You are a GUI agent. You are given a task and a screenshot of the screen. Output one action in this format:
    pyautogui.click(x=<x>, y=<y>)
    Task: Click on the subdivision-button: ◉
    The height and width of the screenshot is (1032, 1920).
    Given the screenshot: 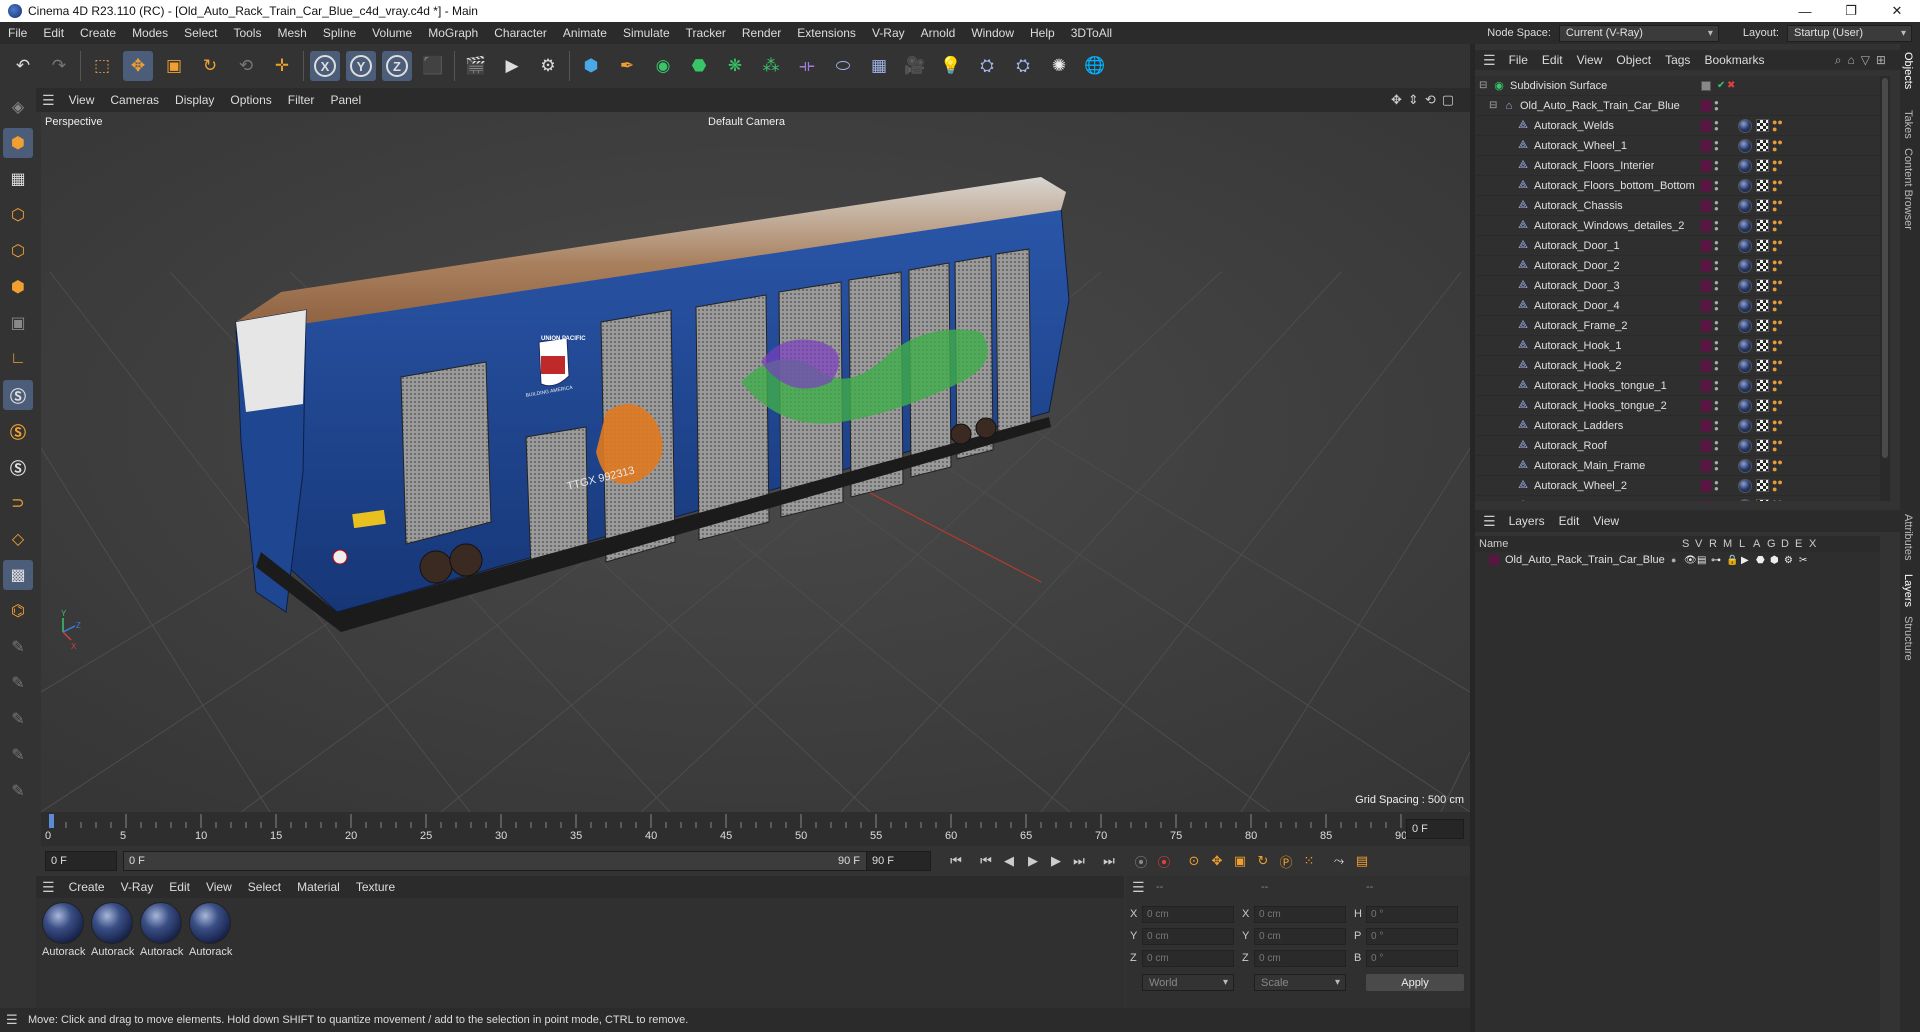 What is the action you would take?
    pyautogui.click(x=663, y=66)
    